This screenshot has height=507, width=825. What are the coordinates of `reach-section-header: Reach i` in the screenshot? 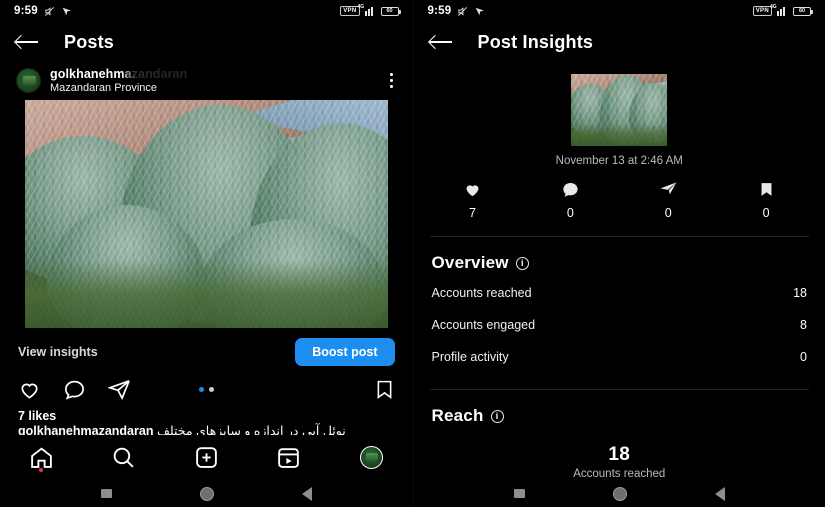 It's located at (619, 410).